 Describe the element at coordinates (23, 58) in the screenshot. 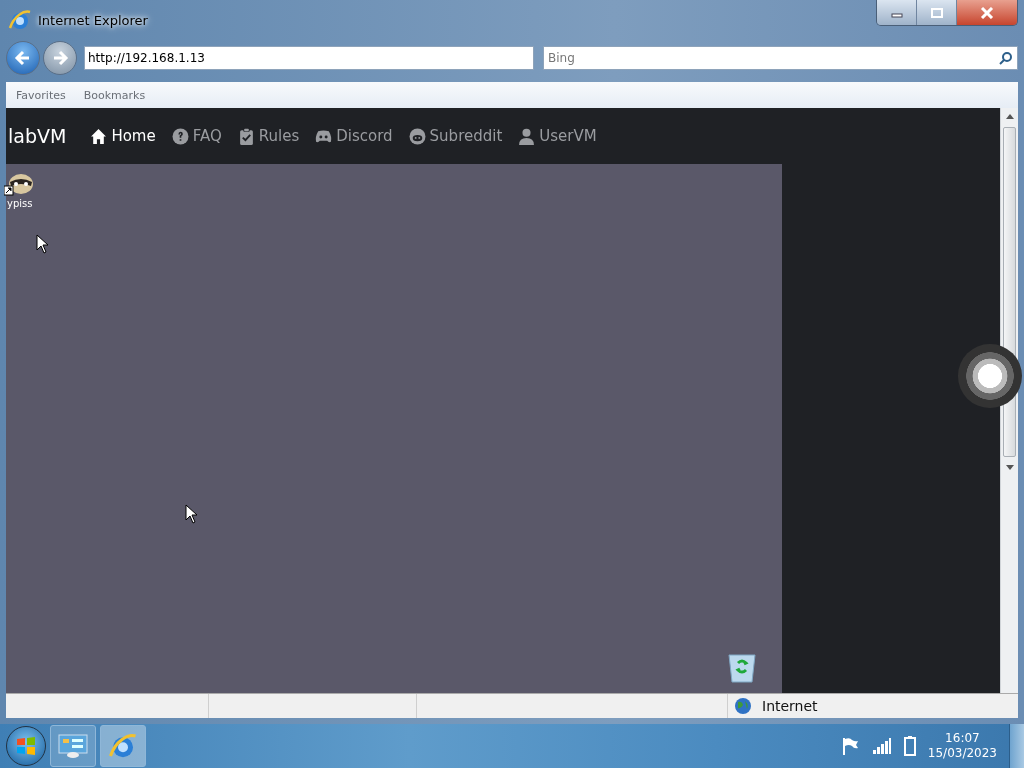

I see `back-button` at that location.